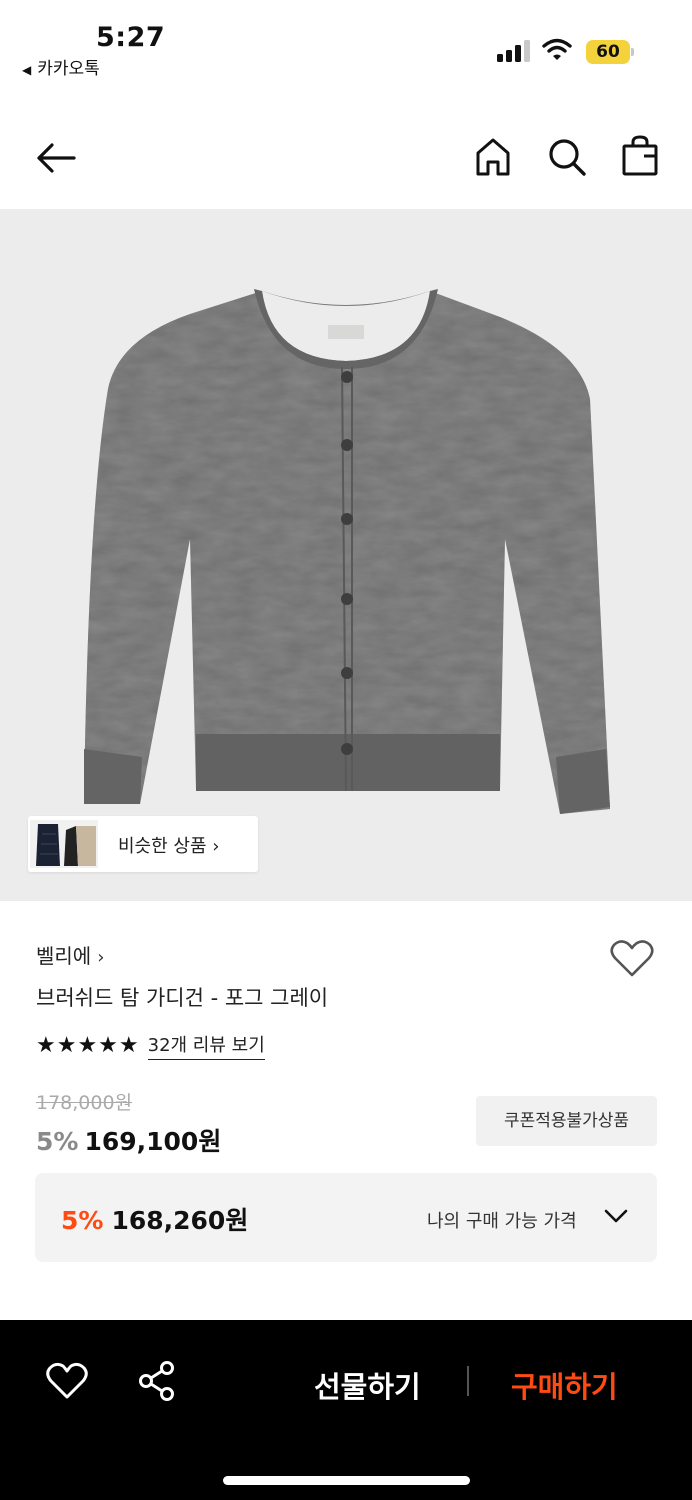  Describe the element at coordinates (216, 846) in the screenshot. I see `chevron-right-icon: ›` at that location.